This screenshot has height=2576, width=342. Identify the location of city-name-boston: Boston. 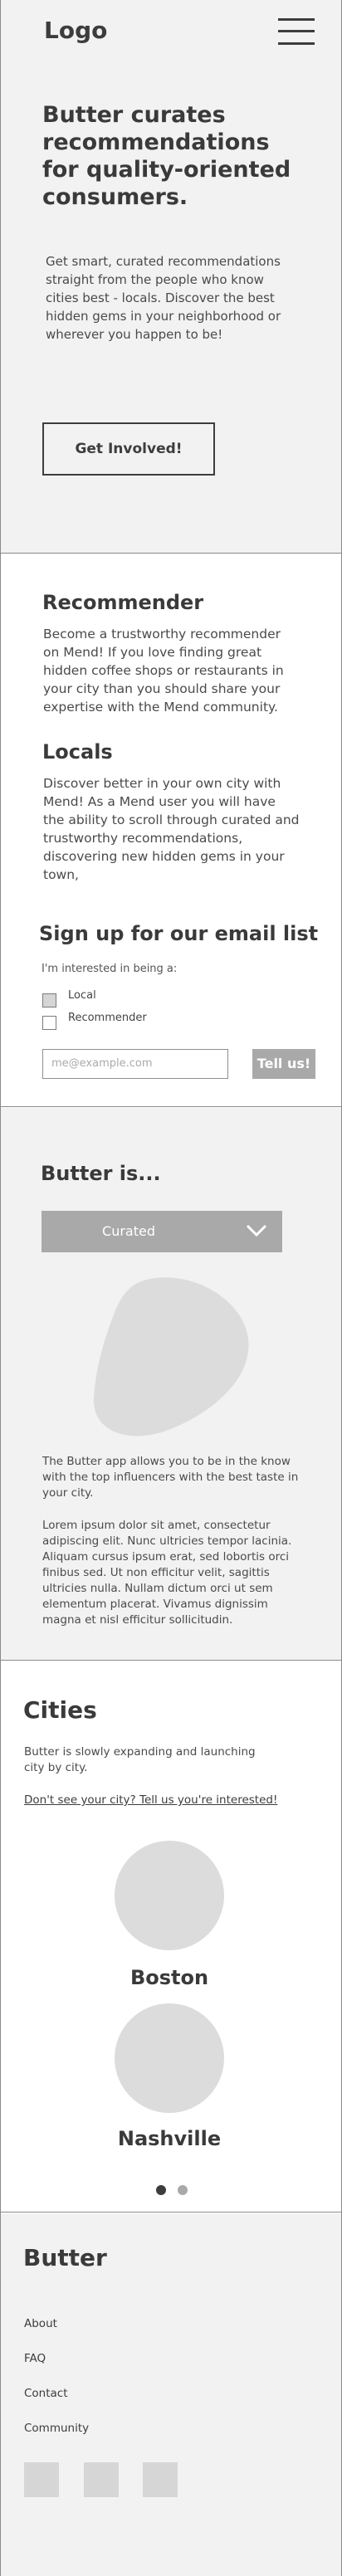
(169, 1978).